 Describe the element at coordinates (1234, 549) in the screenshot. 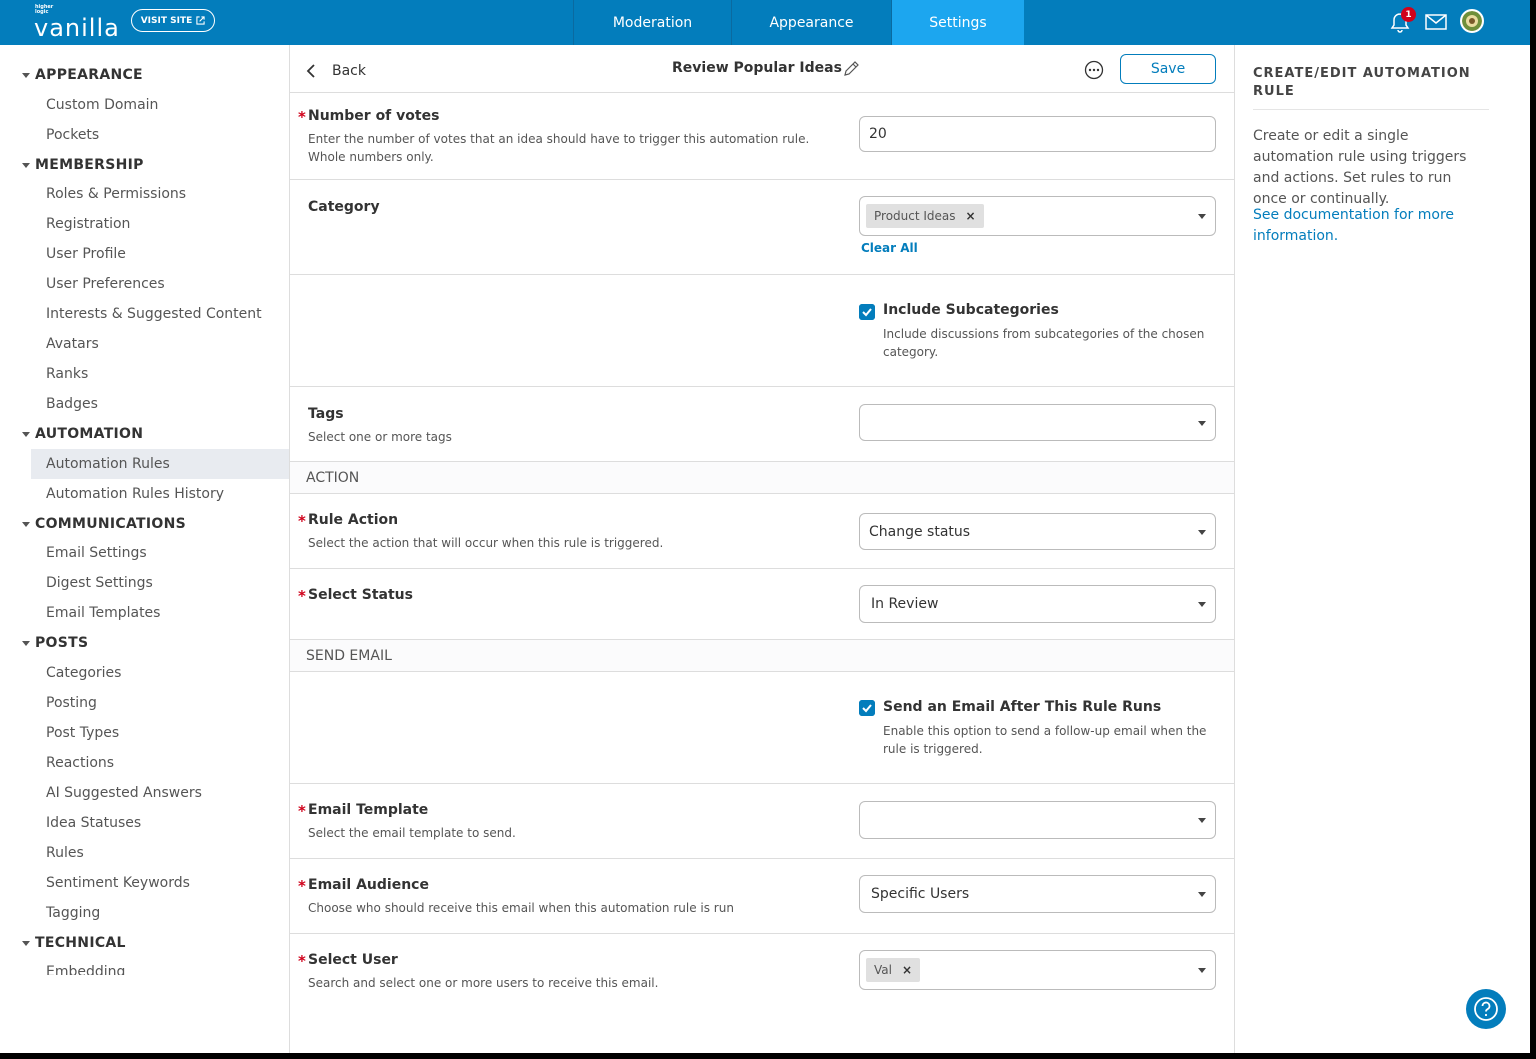

I see `right-panel-divider` at that location.